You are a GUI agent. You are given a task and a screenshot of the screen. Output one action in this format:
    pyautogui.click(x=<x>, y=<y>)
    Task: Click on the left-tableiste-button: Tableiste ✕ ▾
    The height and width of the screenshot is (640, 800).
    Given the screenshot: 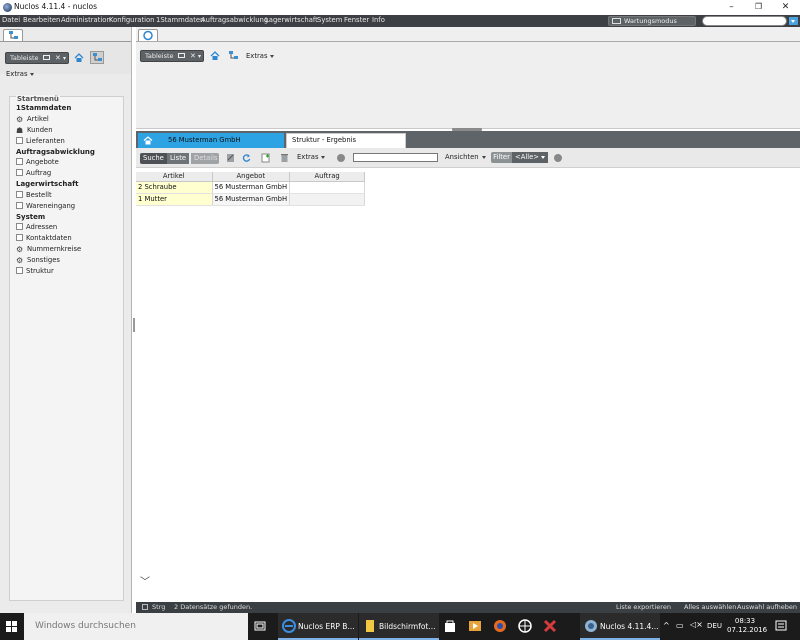 What is the action you would take?
    pyautogui.click(x=37, y=58)
    